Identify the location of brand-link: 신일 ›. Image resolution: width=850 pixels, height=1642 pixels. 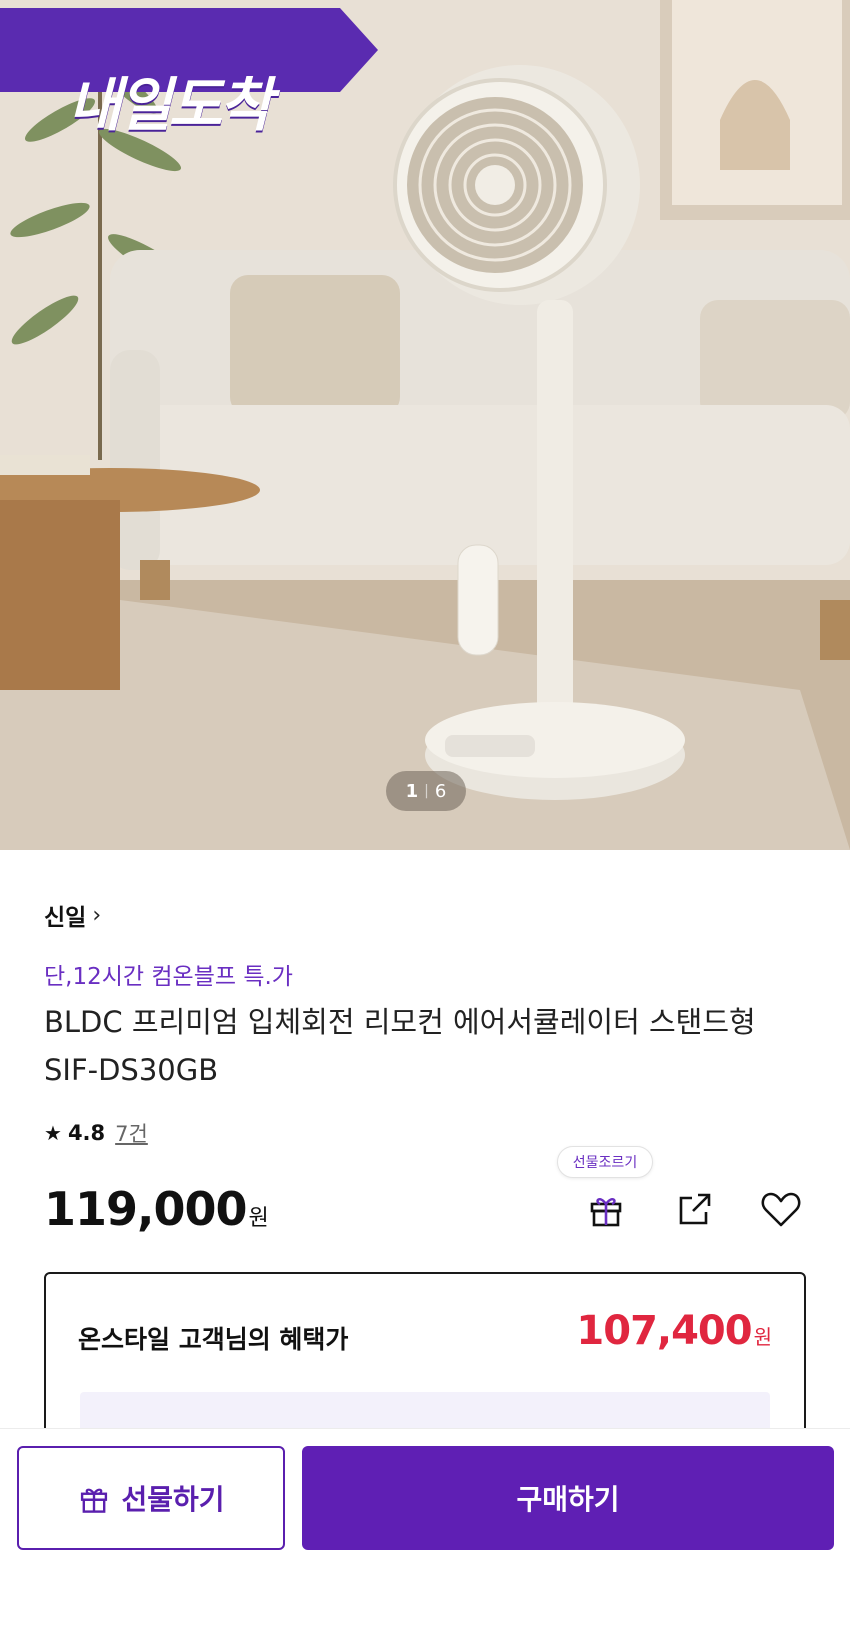
(72, 915).